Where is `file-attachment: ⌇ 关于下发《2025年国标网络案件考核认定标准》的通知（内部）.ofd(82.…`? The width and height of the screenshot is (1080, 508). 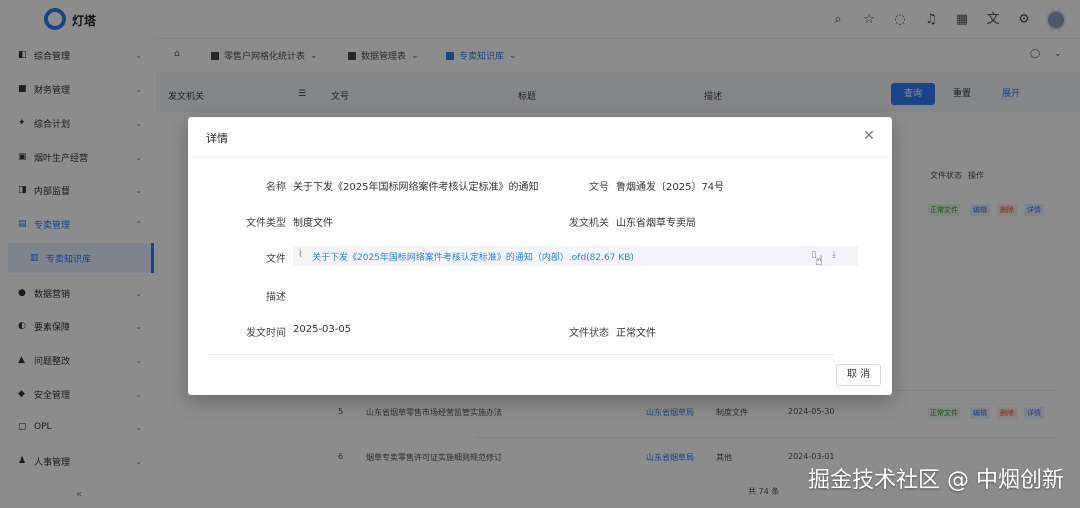 file-attachment: ⌇ 关于下发《2025年国标网络案件考核认定标准》的通知（内部）.ofd(82.… is located at coordinates (575, 256).